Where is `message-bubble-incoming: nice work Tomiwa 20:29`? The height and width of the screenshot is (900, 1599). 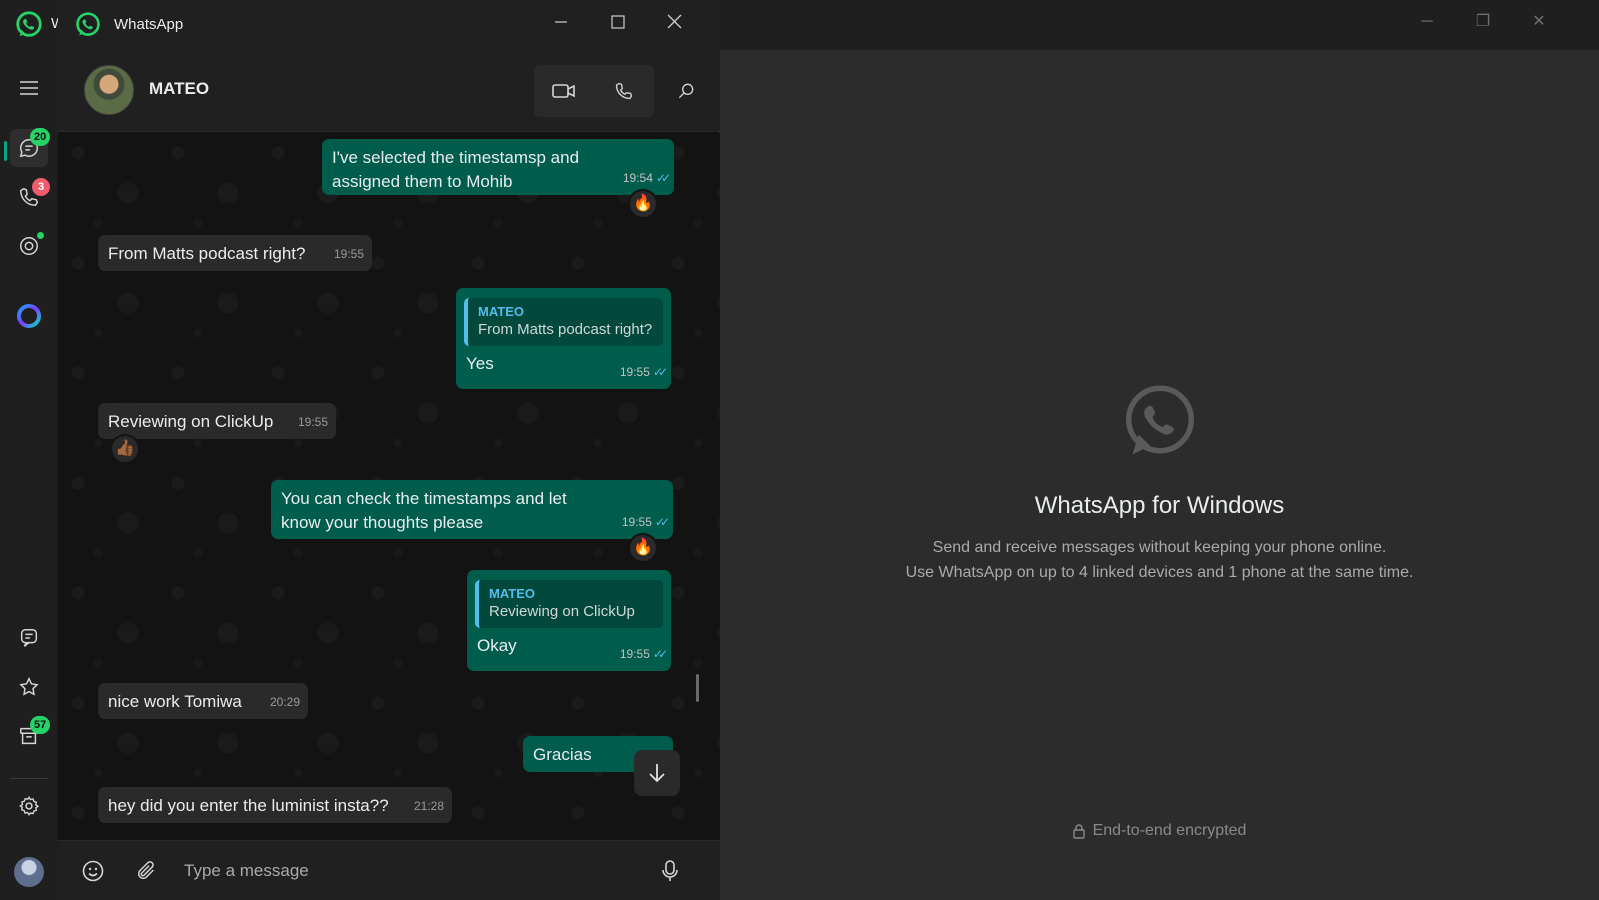
message-bubble-incoming: nice work Tomiwa 20:29 is located at coordinates (203, 701).